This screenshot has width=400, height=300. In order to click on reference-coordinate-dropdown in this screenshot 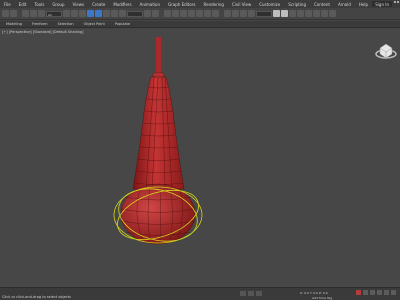, I will do `click(135, 13)`.